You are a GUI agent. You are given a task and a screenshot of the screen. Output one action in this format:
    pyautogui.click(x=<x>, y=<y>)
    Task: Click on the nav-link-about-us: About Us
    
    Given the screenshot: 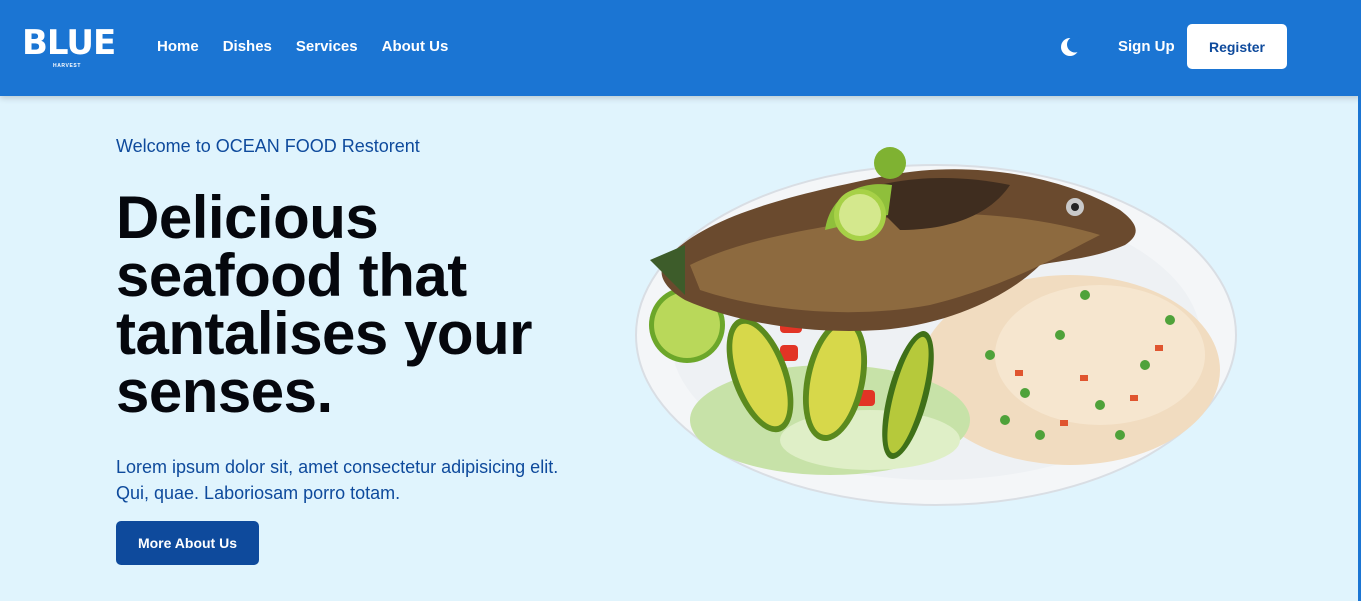 What is the action you would take?
    pyautogui.click(x=415, y=47)
    